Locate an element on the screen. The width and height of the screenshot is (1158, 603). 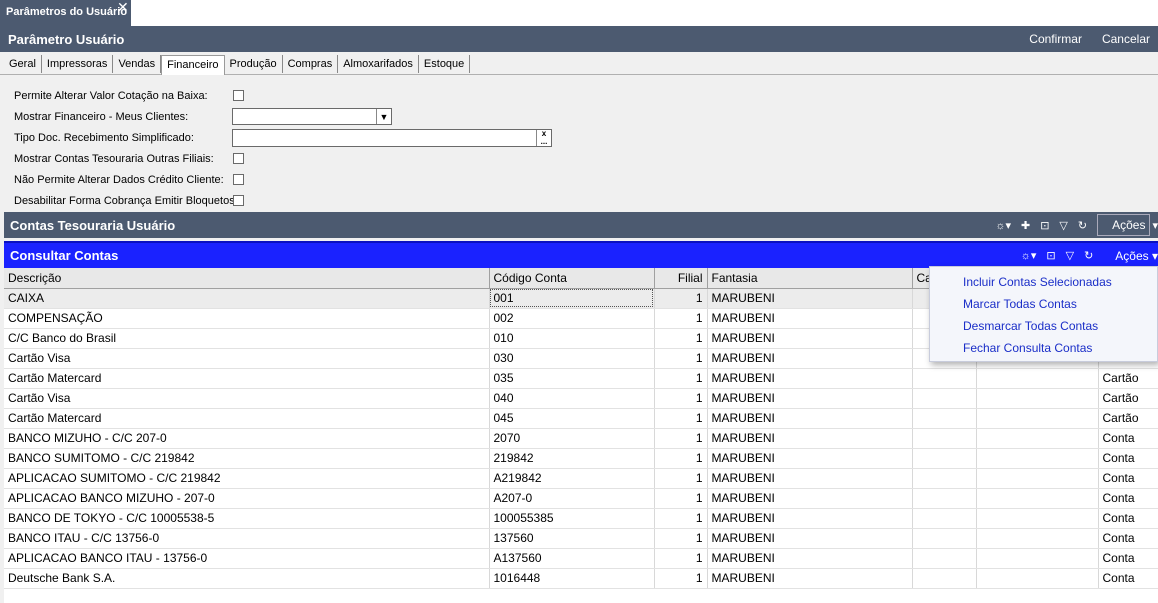
tab-producao: Produção is located at coordinates (254, 64).